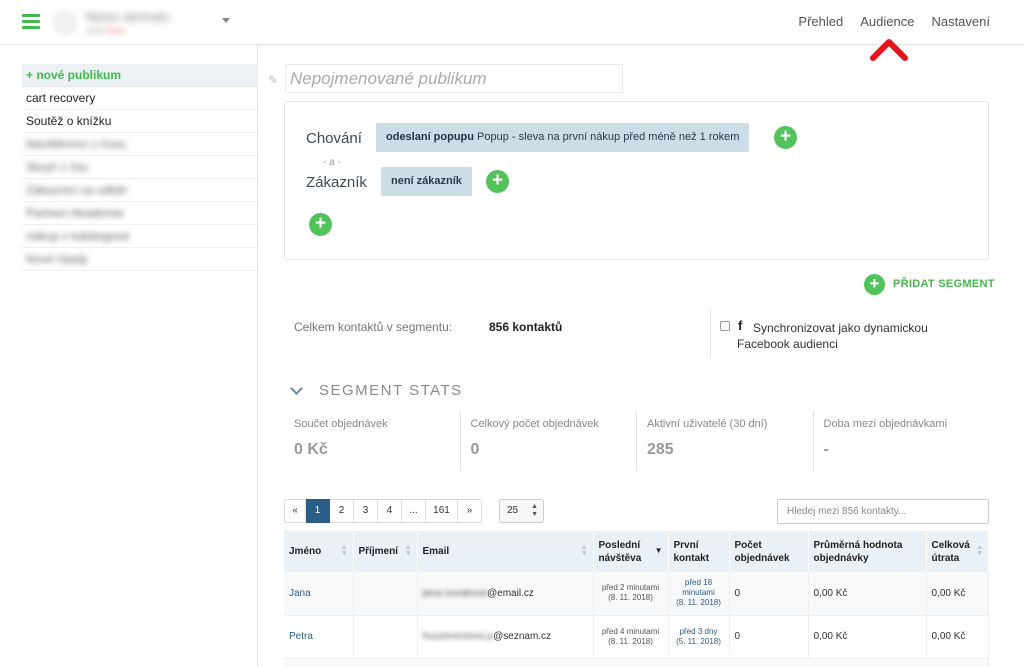  Describe the element at coordinates (140, 236) in the screenshot. I see `list-item: nákup v katalogové` at that location.